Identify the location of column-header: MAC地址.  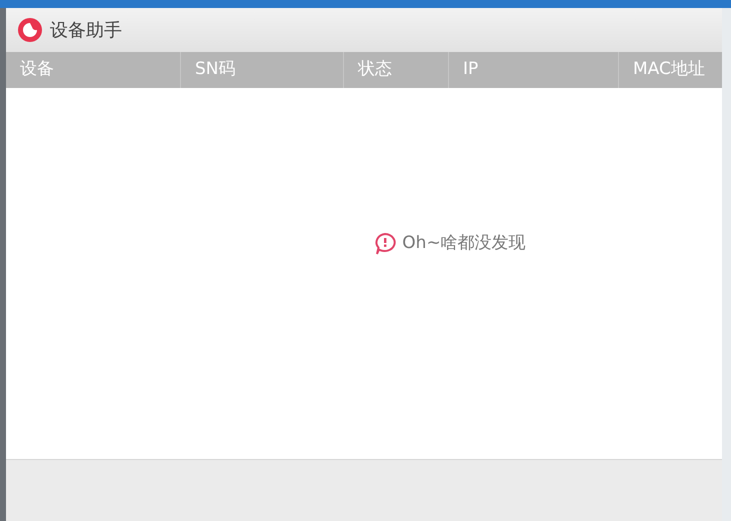
(669, 70).